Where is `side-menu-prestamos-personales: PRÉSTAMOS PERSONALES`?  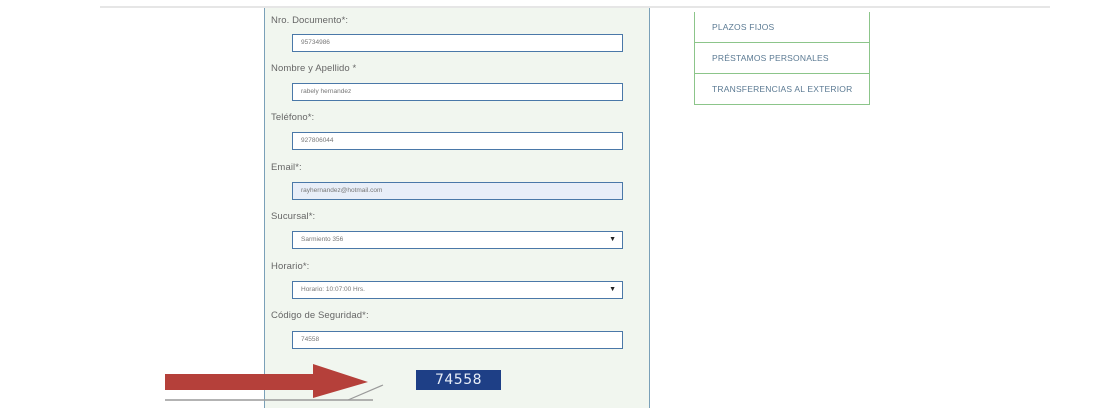 side-menu-prestamos-personales: PRÉSTAMOS PERSONALES is located at coordinates (782, 58).